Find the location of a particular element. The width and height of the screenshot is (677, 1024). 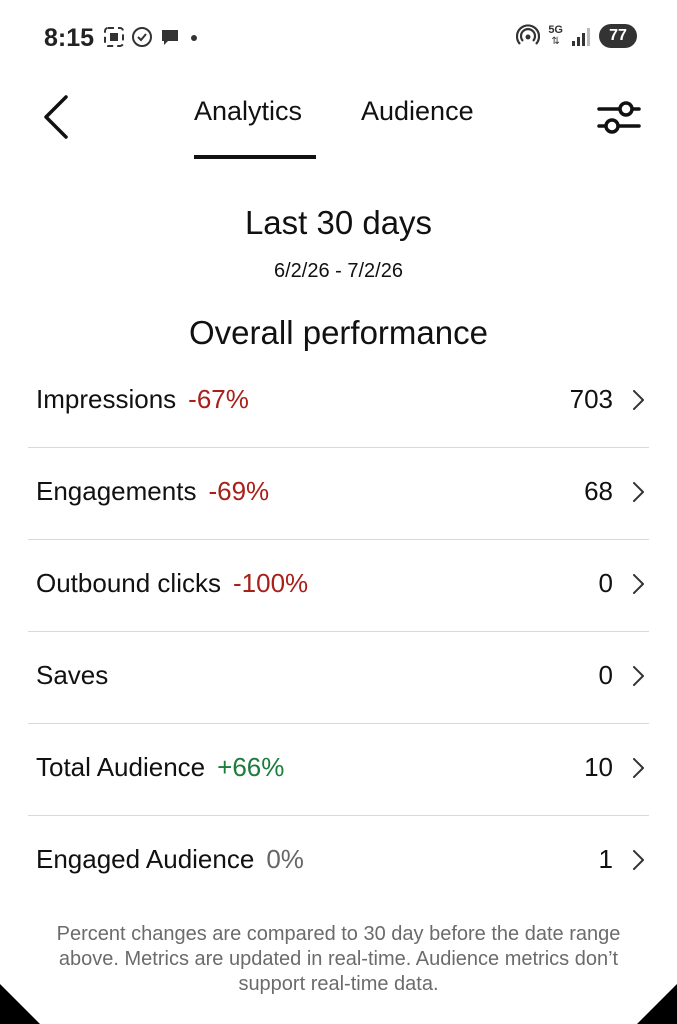

hotspot-icon is located at coordinates (528, 34).